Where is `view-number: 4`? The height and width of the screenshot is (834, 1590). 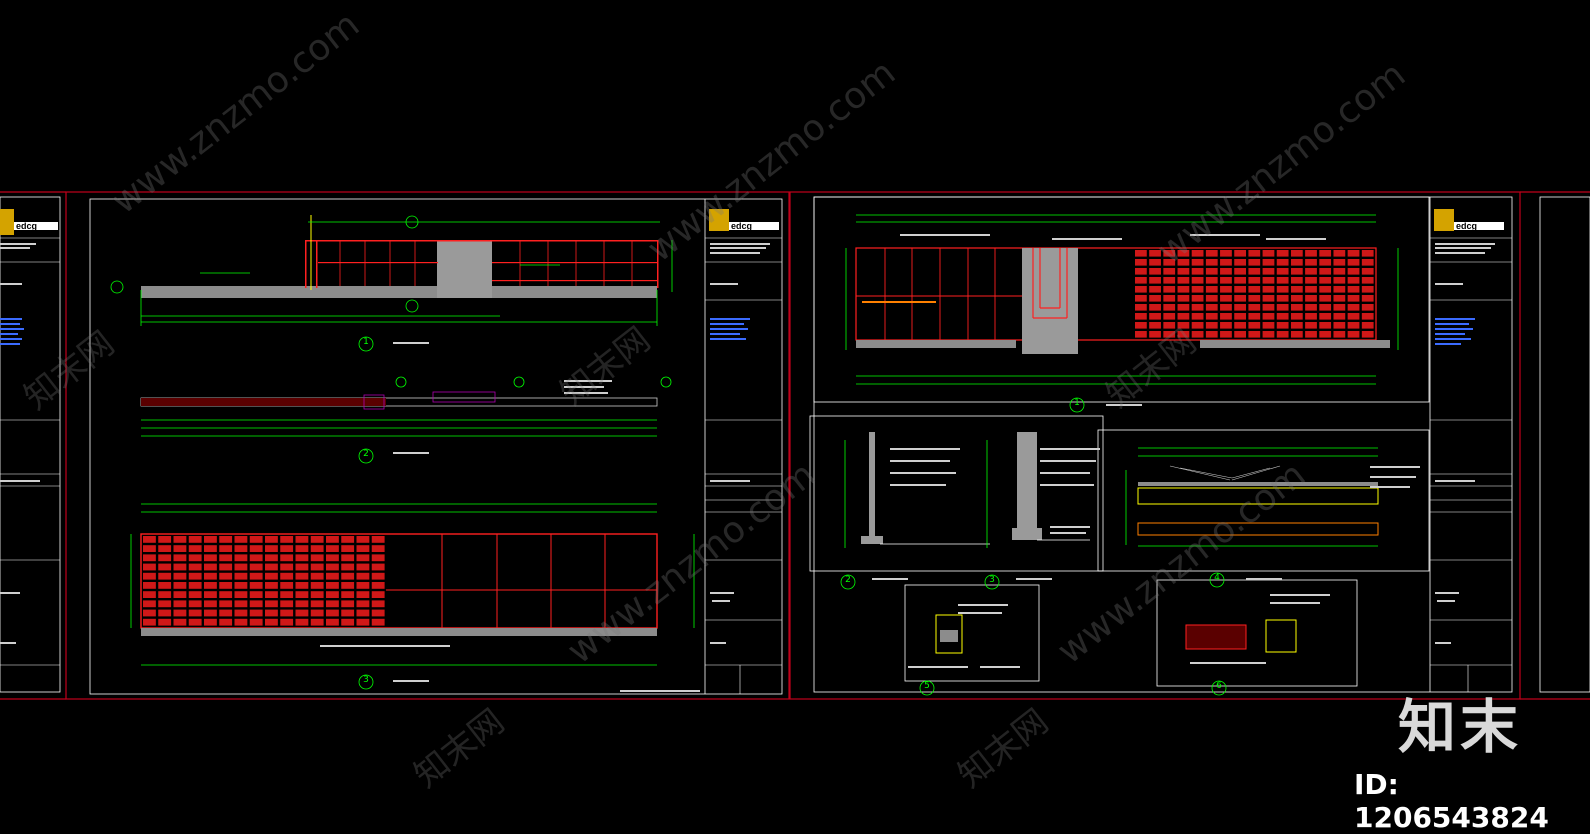
view-number: 4 is located at coordinates (1217, 578).